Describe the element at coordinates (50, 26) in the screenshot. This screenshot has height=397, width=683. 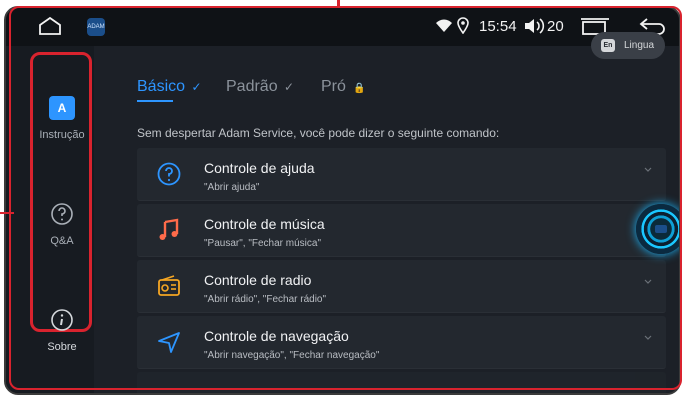
I see `home-icon` at that location.